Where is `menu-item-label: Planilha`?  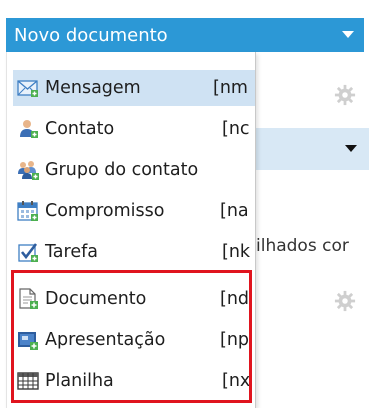
menu-item-label: Planilha is located at coordinates (79, 381).